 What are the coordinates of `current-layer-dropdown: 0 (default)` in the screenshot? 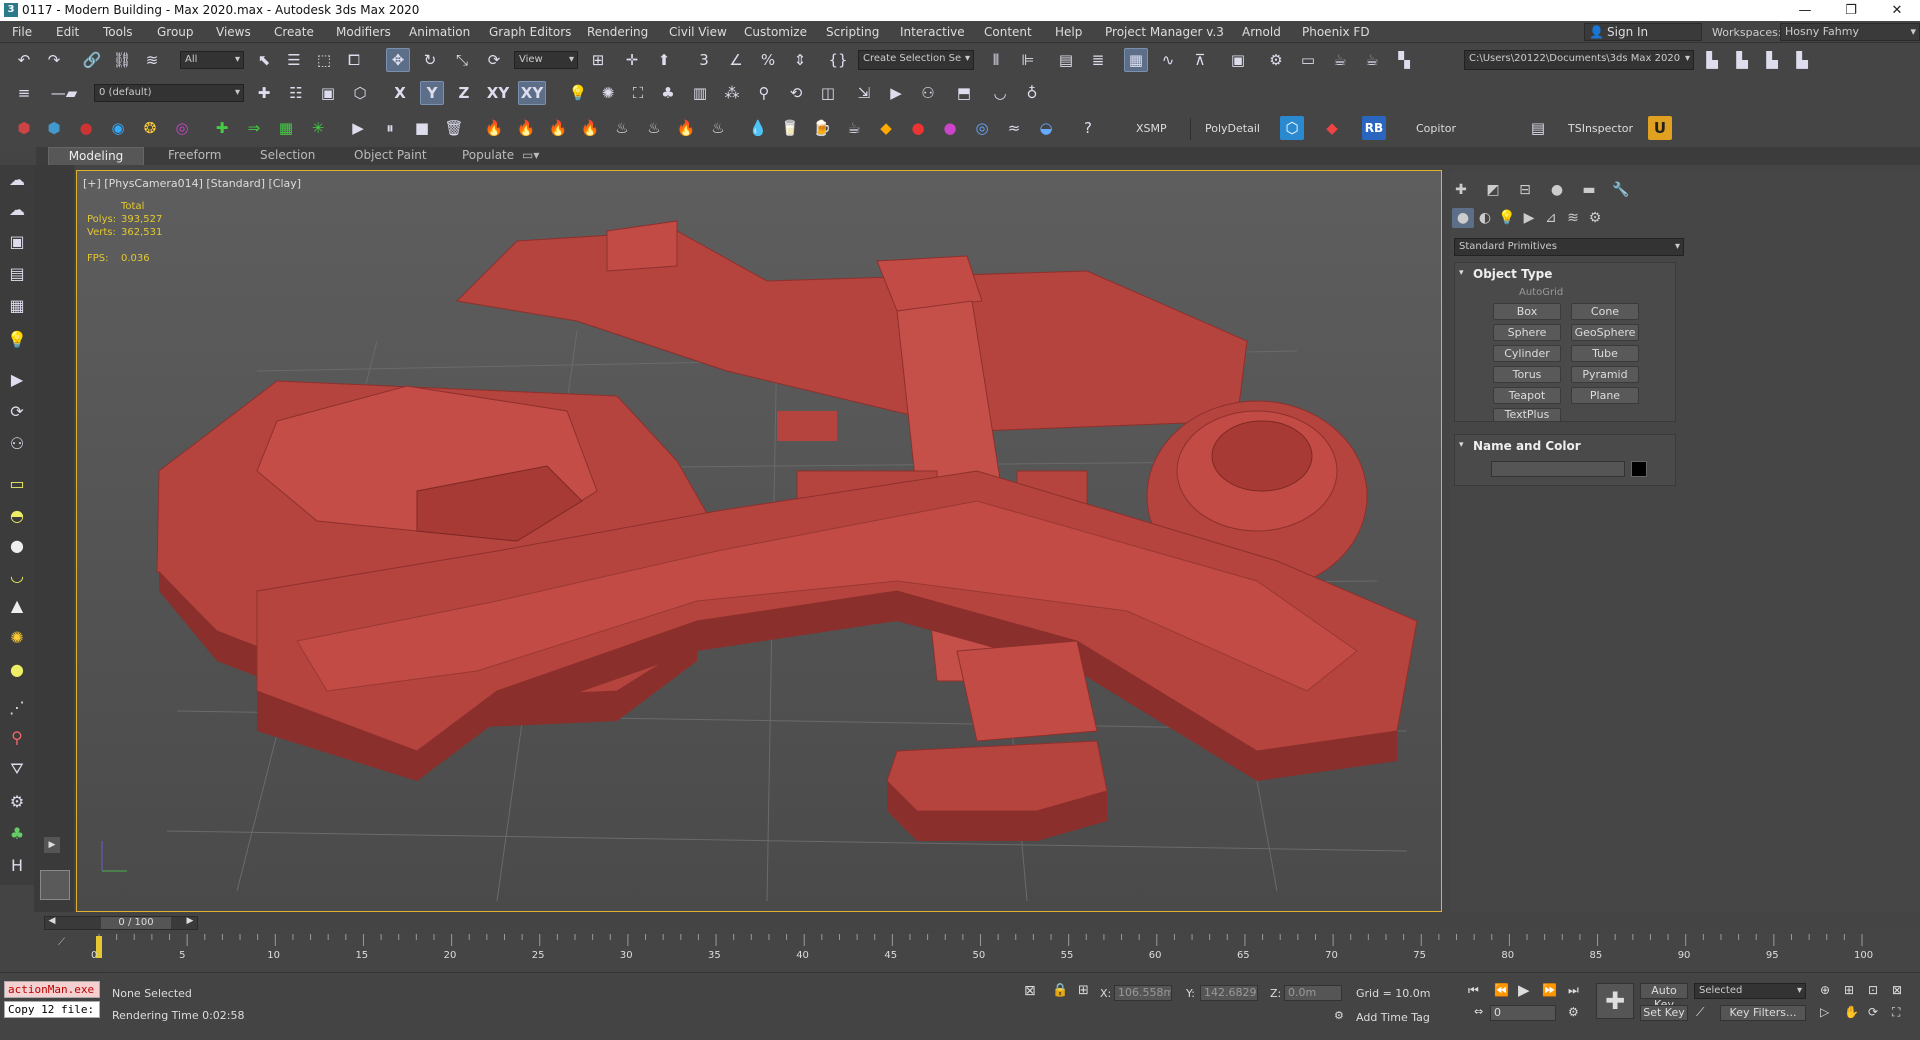 It's located at (169, 93).